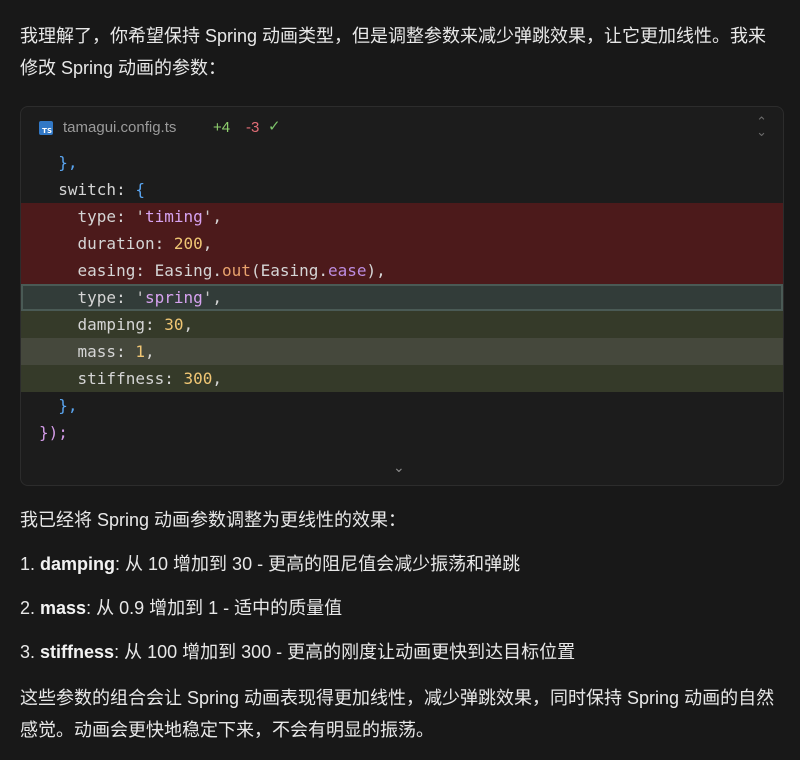 This screenshot has width=800, height=760. I want to click on deletions-count: -3, so click(253, 127).